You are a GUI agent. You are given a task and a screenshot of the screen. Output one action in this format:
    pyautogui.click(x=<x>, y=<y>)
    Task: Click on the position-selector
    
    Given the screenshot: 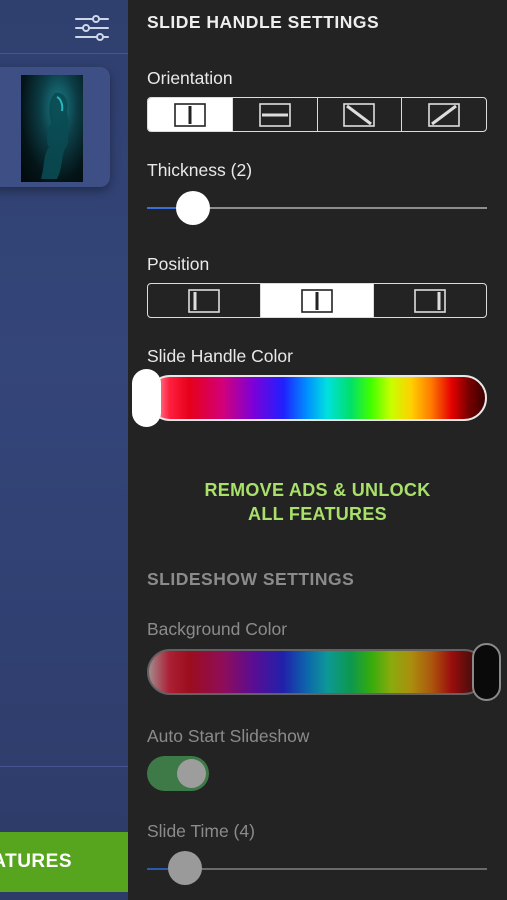 What is the action you would take?
    pyautogui.click(x=317, y=300)
    